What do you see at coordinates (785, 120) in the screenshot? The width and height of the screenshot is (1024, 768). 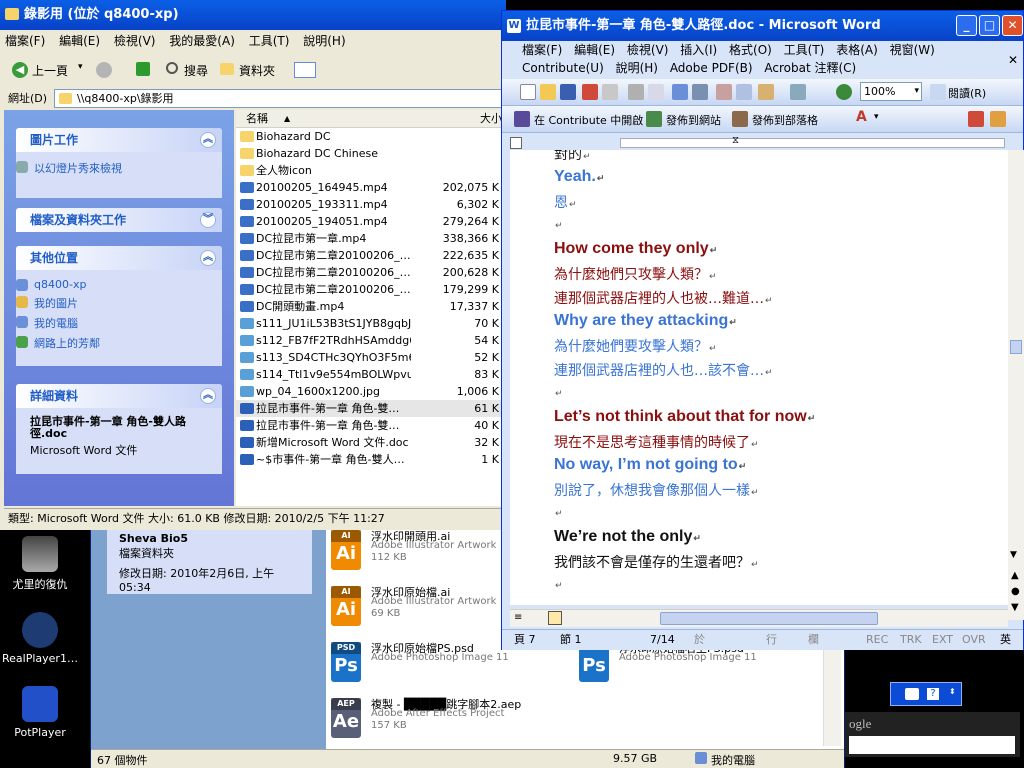 I see `publish-to-blog-button: 發佈到部落格` at bounding box center [785, 120].